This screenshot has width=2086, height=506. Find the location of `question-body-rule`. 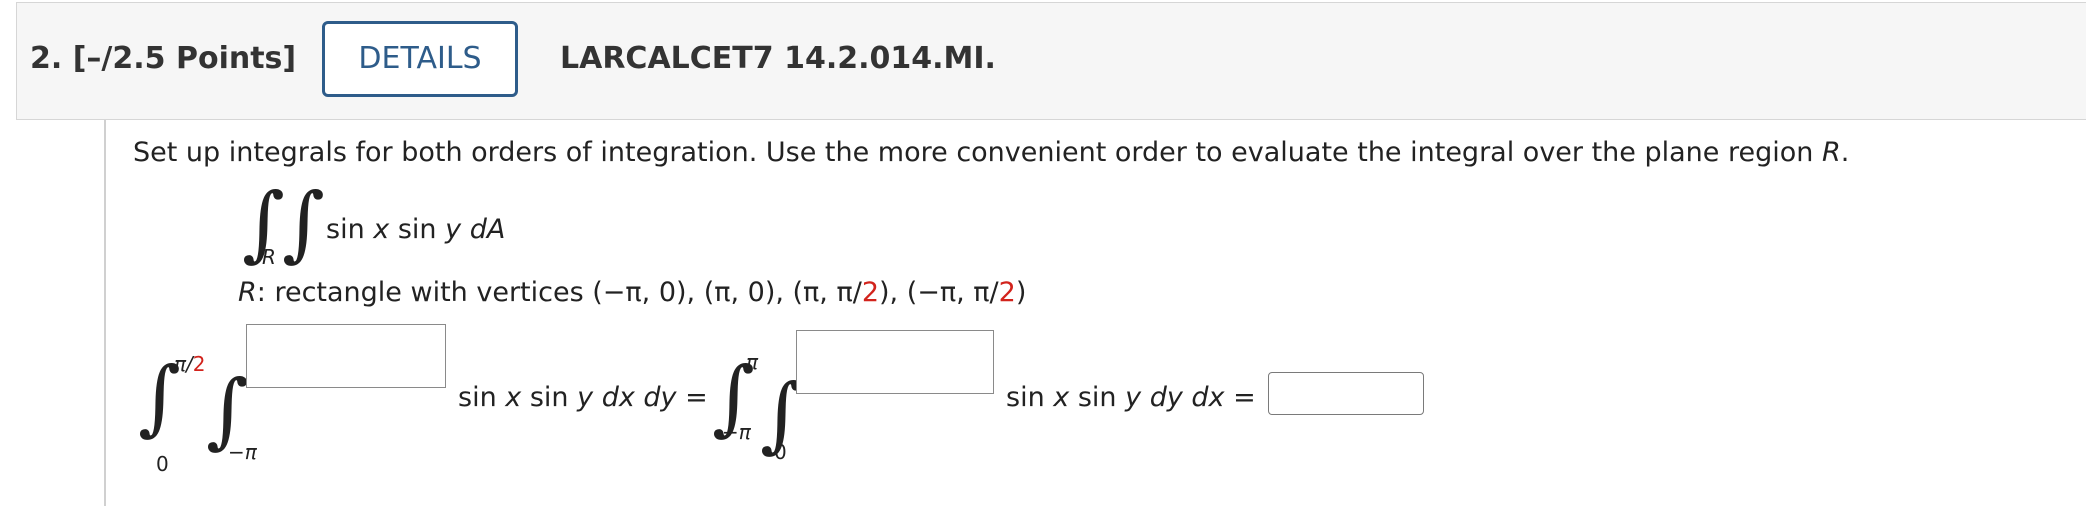

question-body-rule is located at coordinates (105, 313).